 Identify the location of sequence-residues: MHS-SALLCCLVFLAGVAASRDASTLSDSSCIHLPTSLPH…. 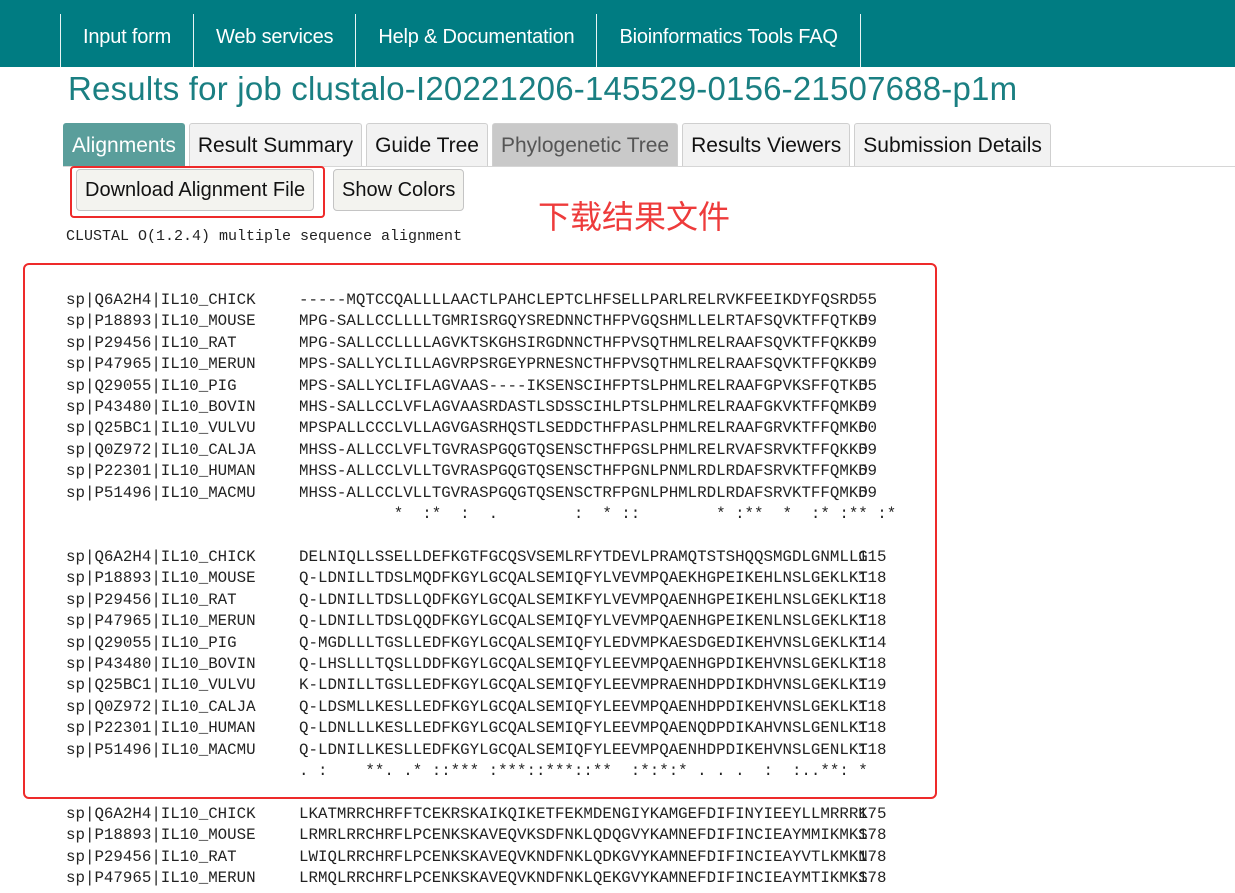
(583, 406).